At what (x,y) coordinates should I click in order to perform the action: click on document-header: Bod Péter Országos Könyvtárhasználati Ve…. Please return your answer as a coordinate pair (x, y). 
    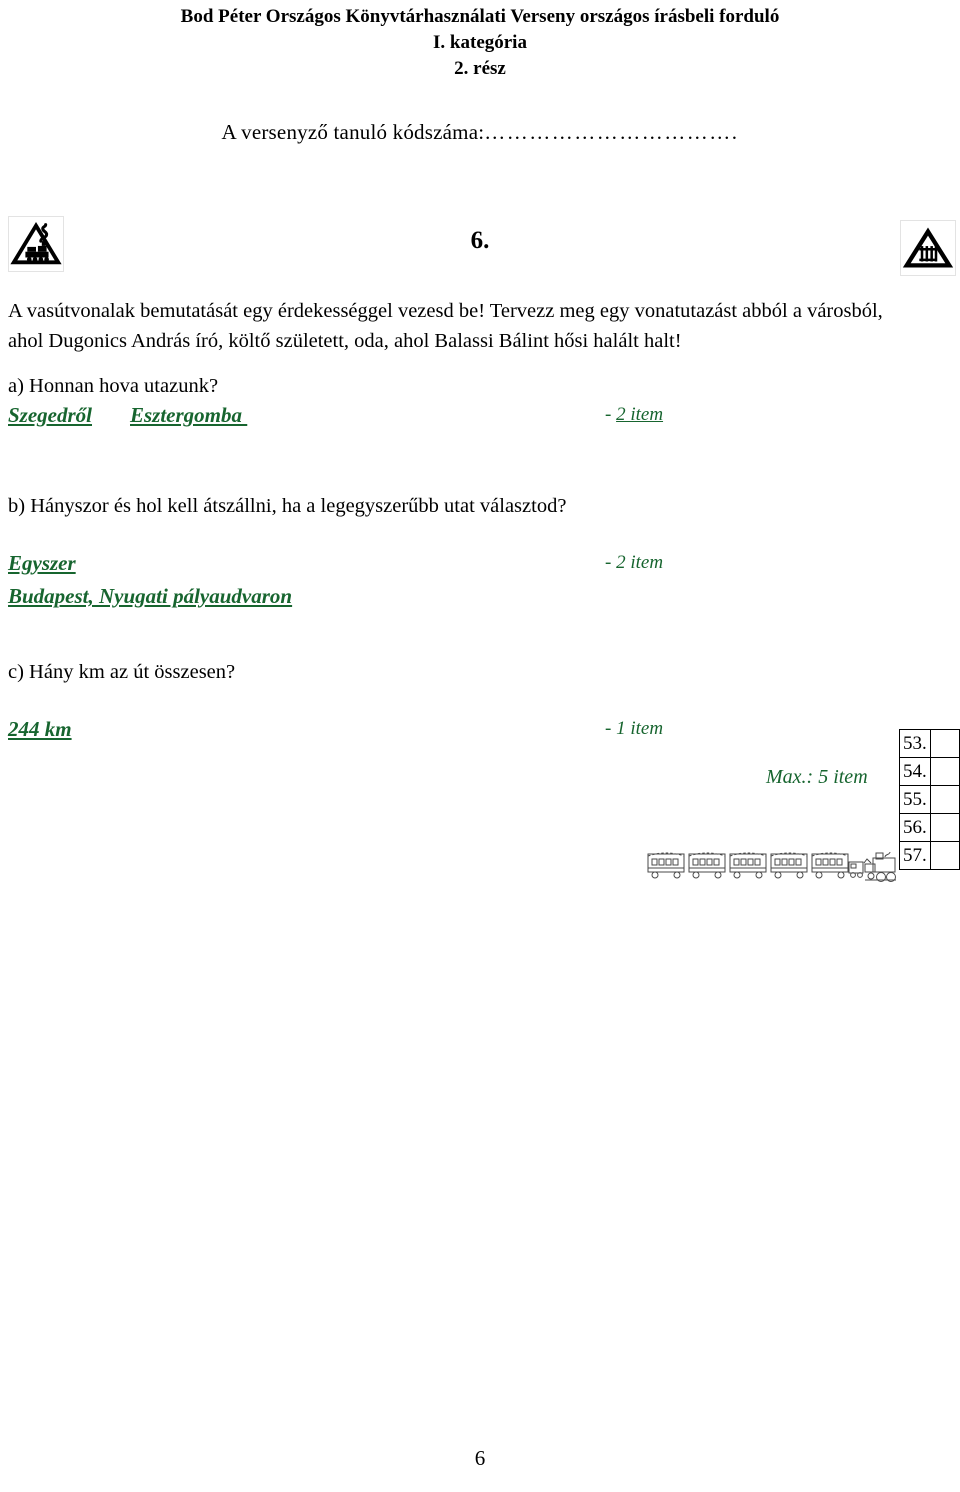
    Looking at the image, I should click on (480, 43).